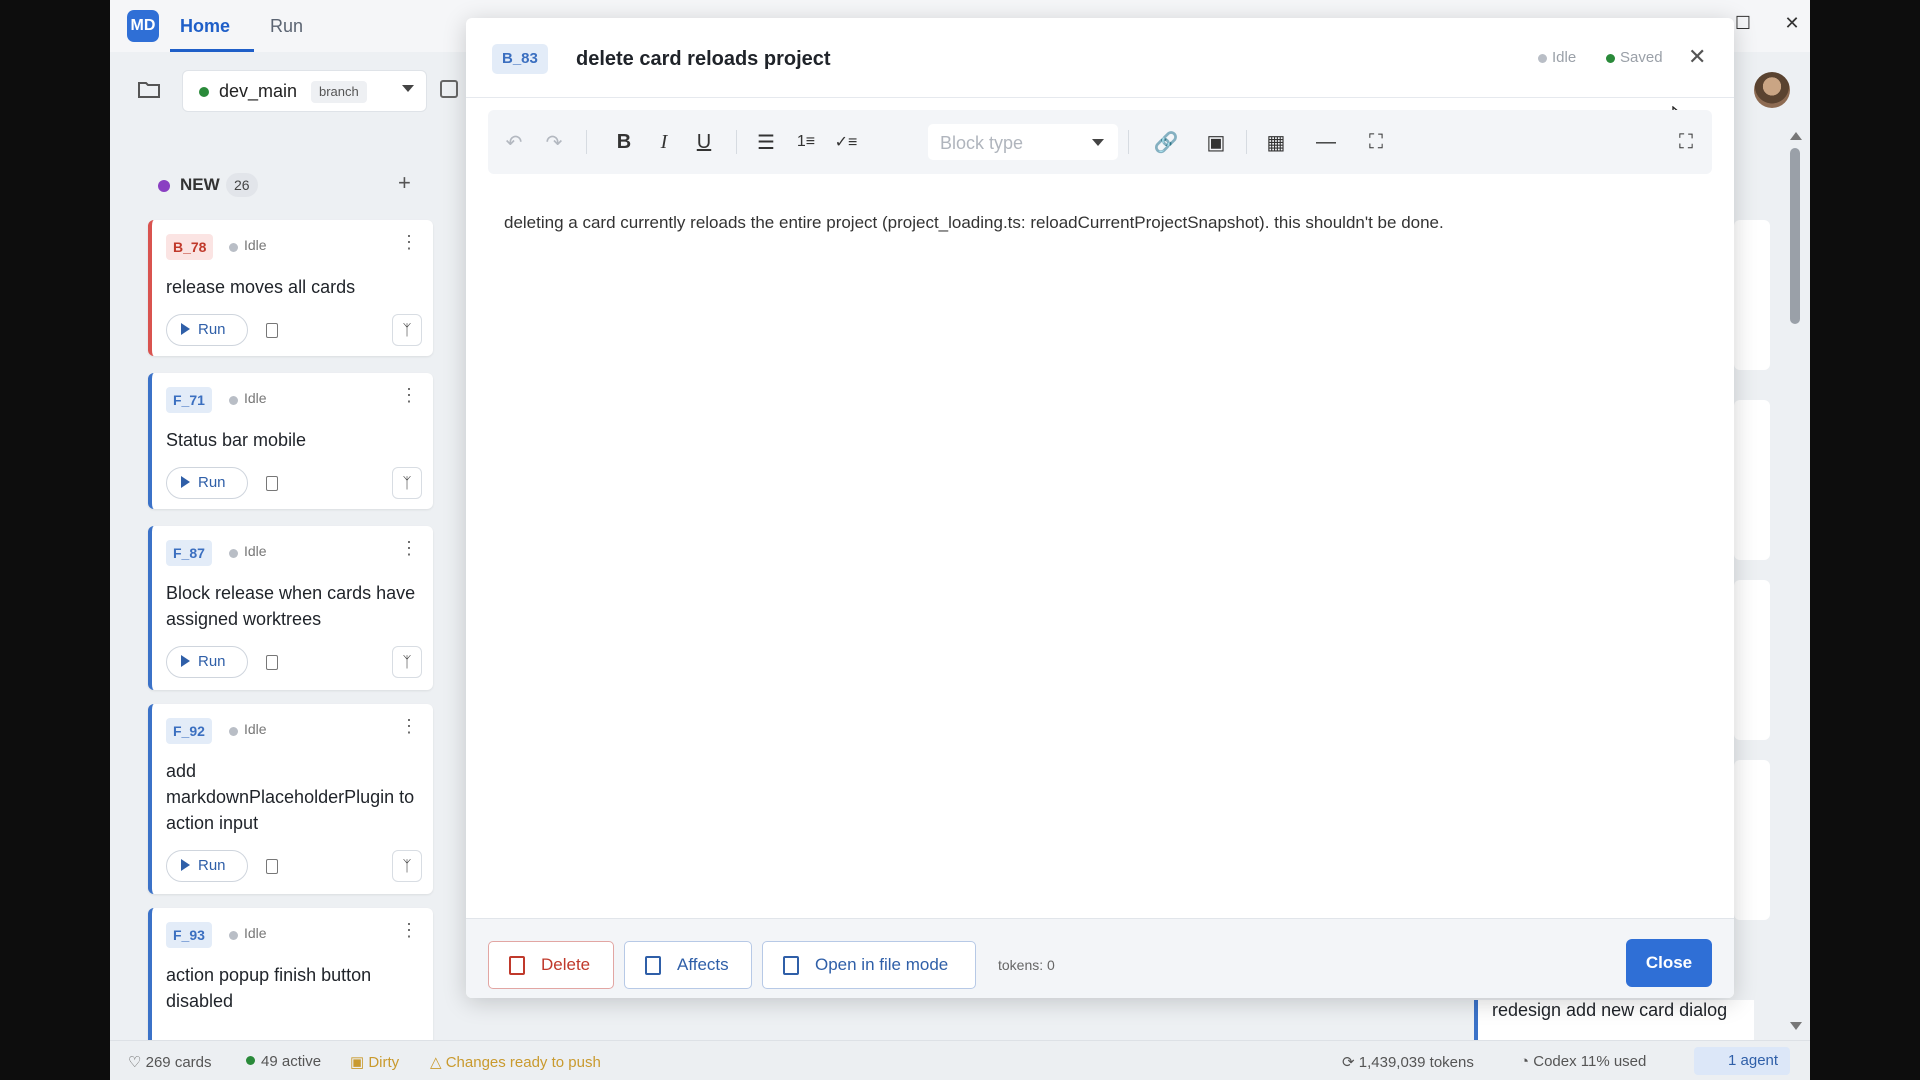  Describe the element at coordinates (250, 1060) in the screenshot. I see `active-dot` at that location.